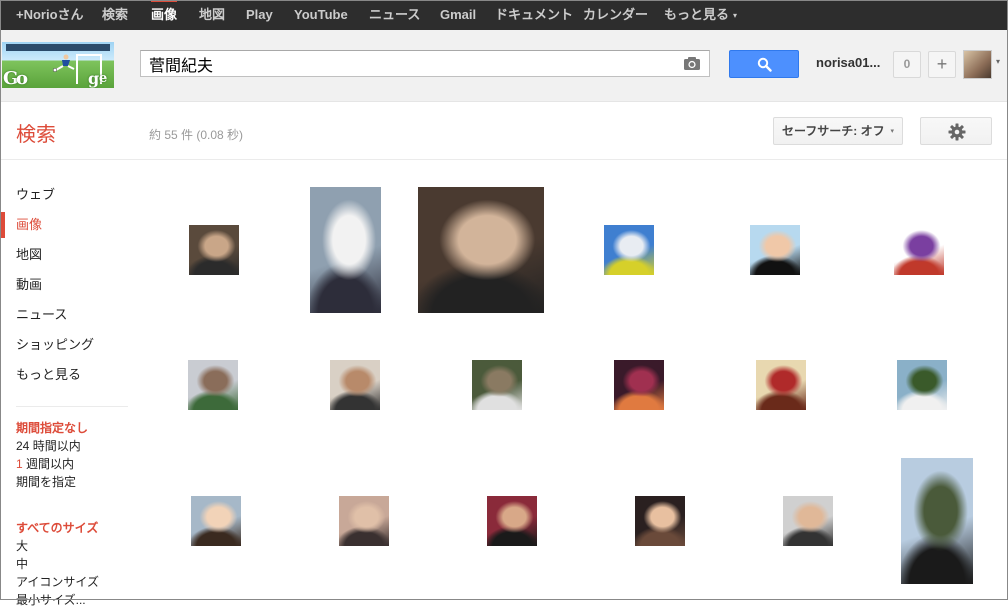 Image resolution: width=1008 pixels, height=609 pixels. What do you see at coordinates (65, 255) in the screenshot?
I see `leftnav-item-maps: 地図` at bounding box center [65, 255].